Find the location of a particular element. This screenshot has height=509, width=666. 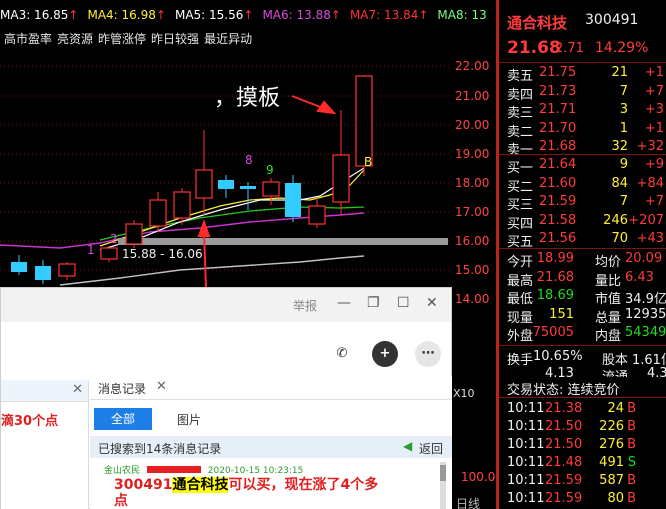

back-arrow-icon: ◀ is located at coordinates (407, 446).